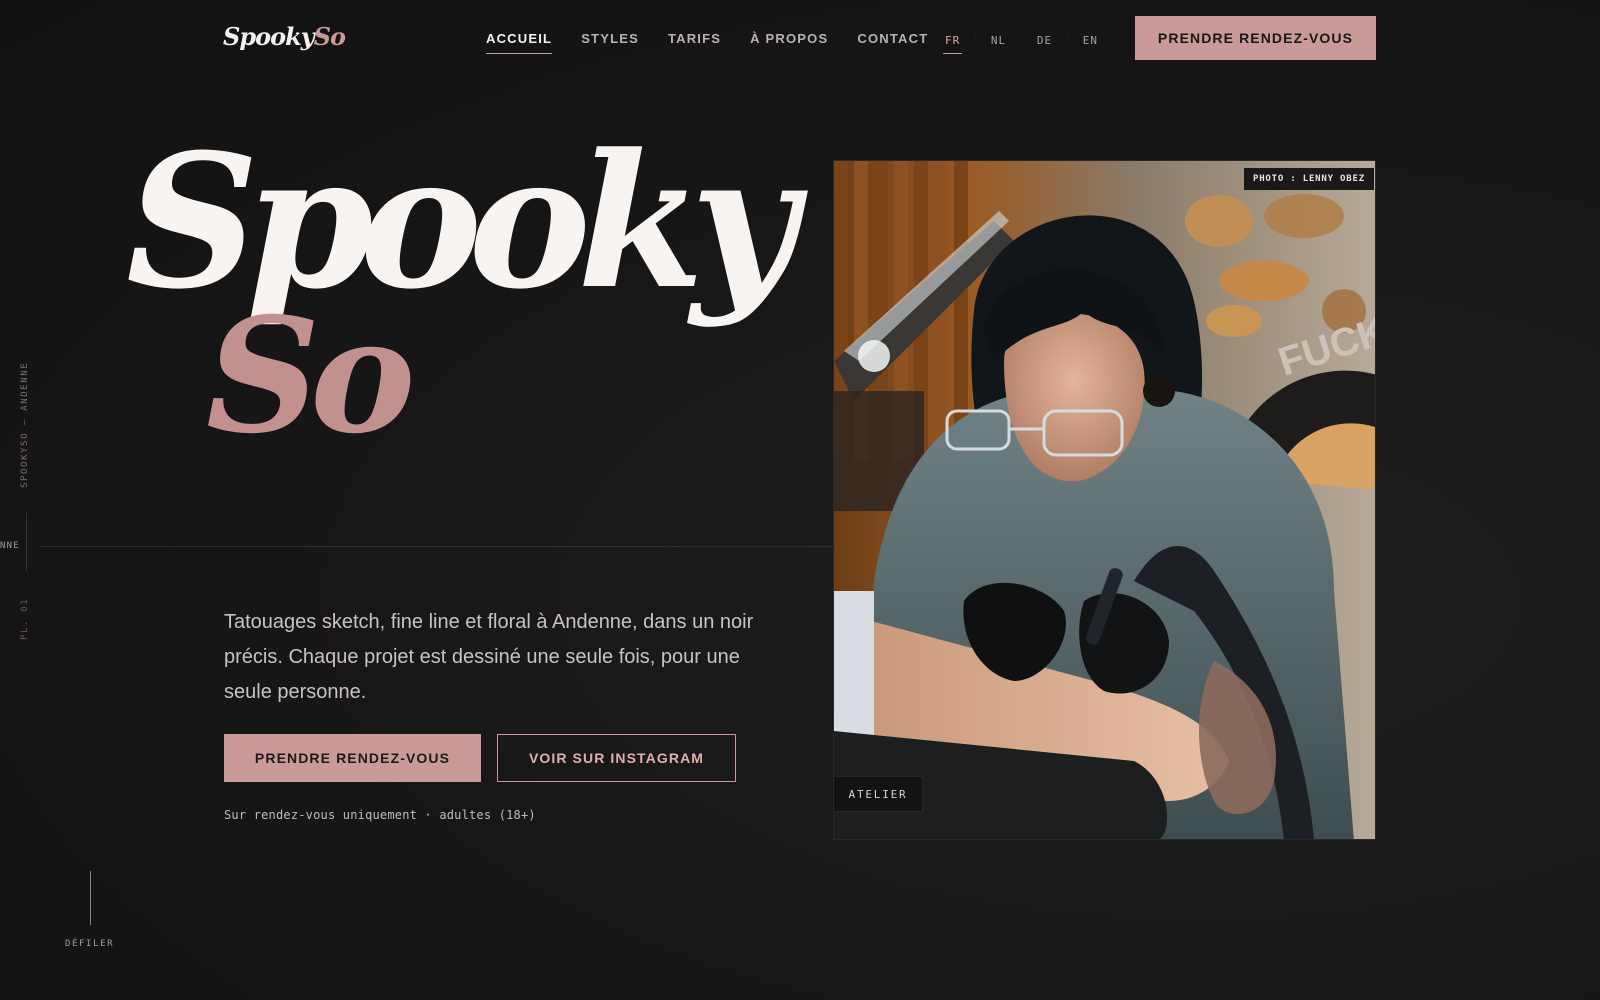 This screenshot has width=1600, height=1000. What do you see at coordinates (269, 36) in the screenshot?
I see `logo-main: Spooky` at bounding box center [269, 36].